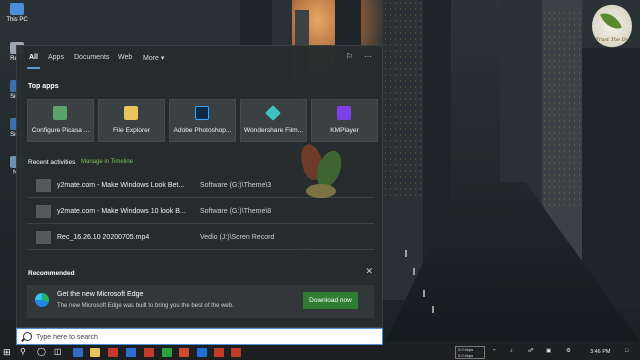  I want to click on app-tile-file-explorer: File Explorer, so click(131, 120).